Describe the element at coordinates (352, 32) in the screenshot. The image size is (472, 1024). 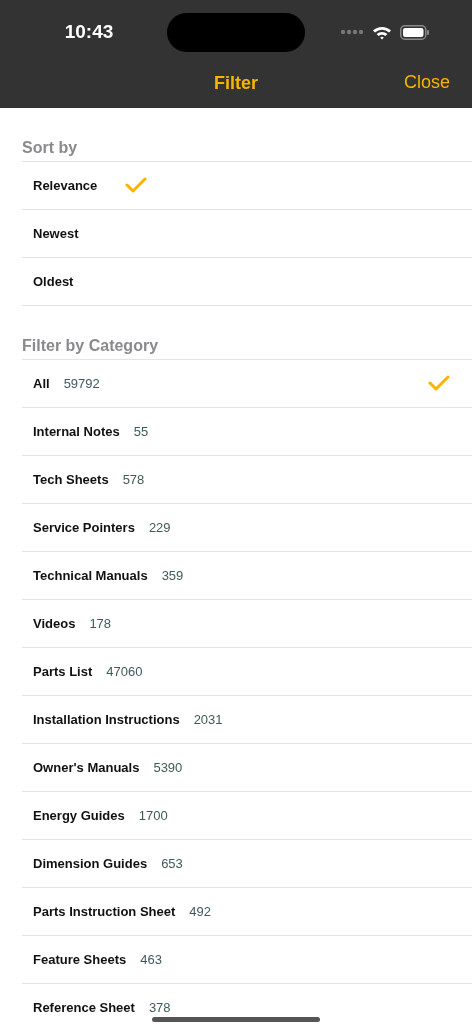
I see `signal-icon` at that location.